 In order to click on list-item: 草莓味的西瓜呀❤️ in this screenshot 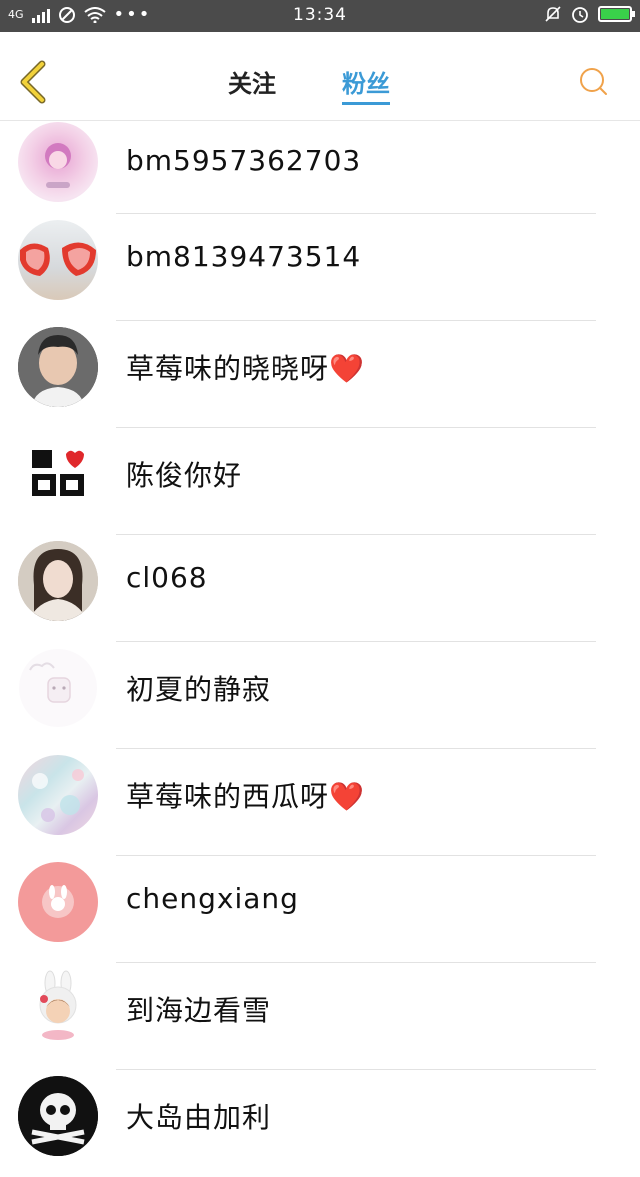, I will do `click(320, 802)`.